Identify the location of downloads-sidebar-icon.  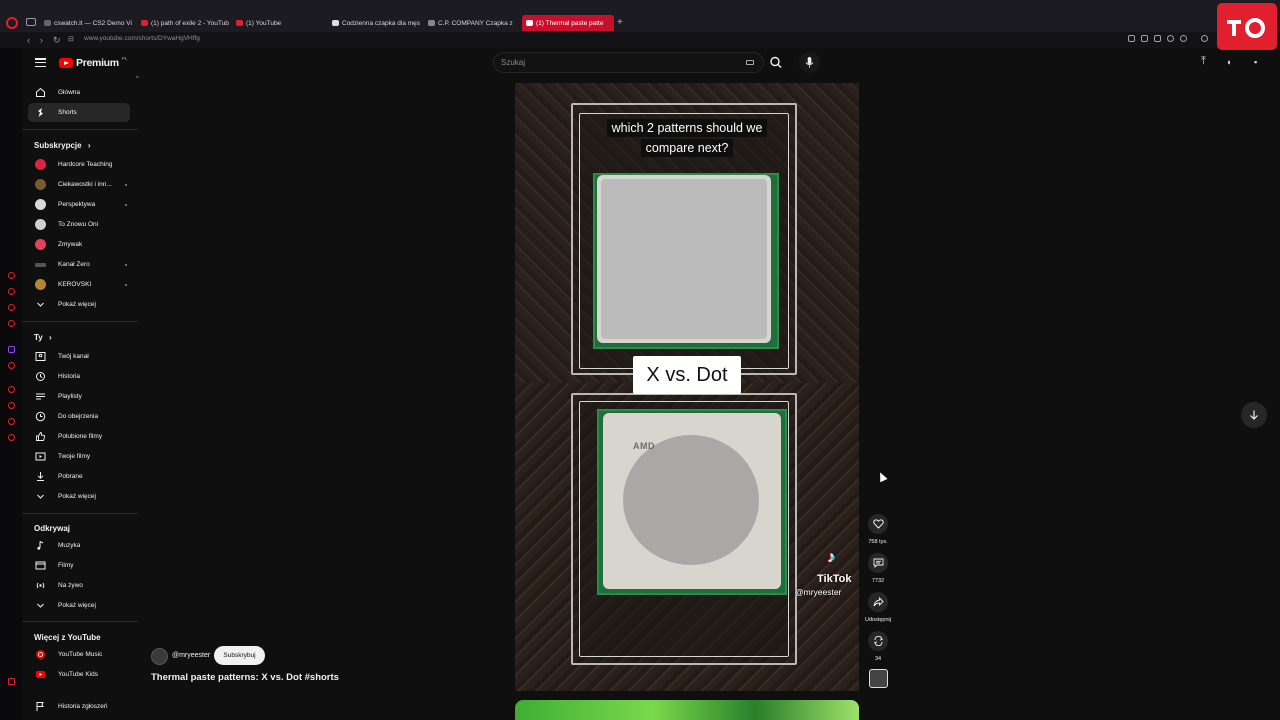
(11, 421).